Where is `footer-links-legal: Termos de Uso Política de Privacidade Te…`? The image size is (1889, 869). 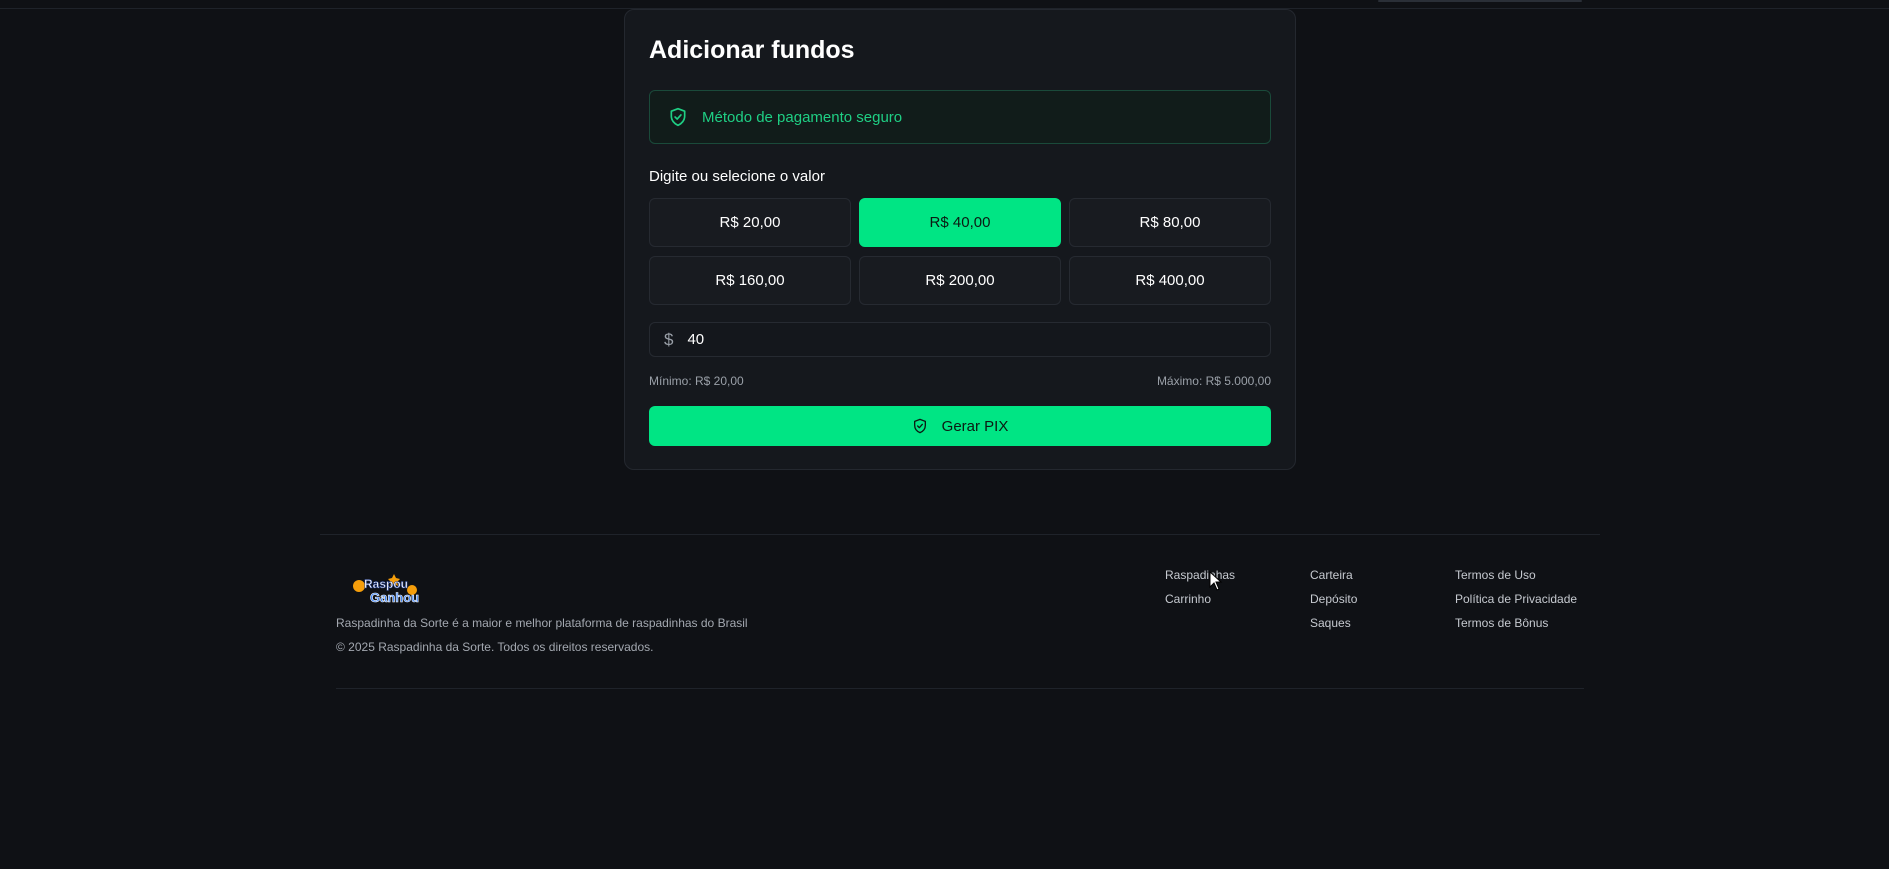
footer-links-legal: Termos de Uso Política de Privacidade Te… is located at coordinates (1516, 604).